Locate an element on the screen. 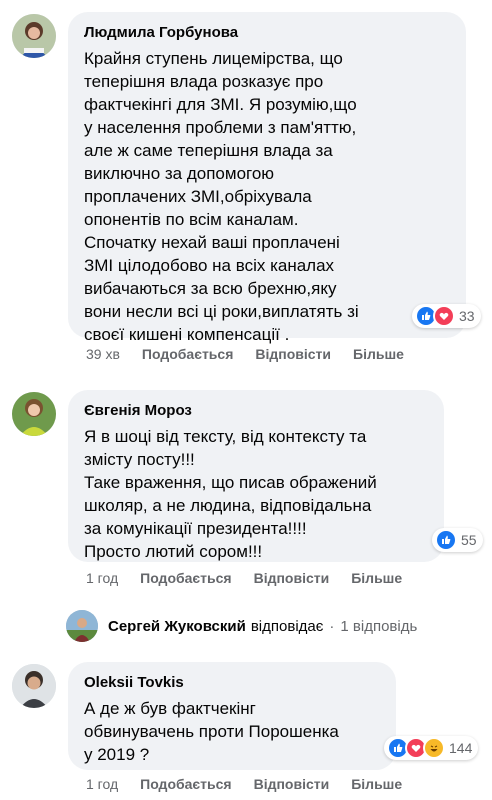 This screenshot has width=492, height=800. comment-line: Просто лютий сором!!! is located at coordinates (173, 551).